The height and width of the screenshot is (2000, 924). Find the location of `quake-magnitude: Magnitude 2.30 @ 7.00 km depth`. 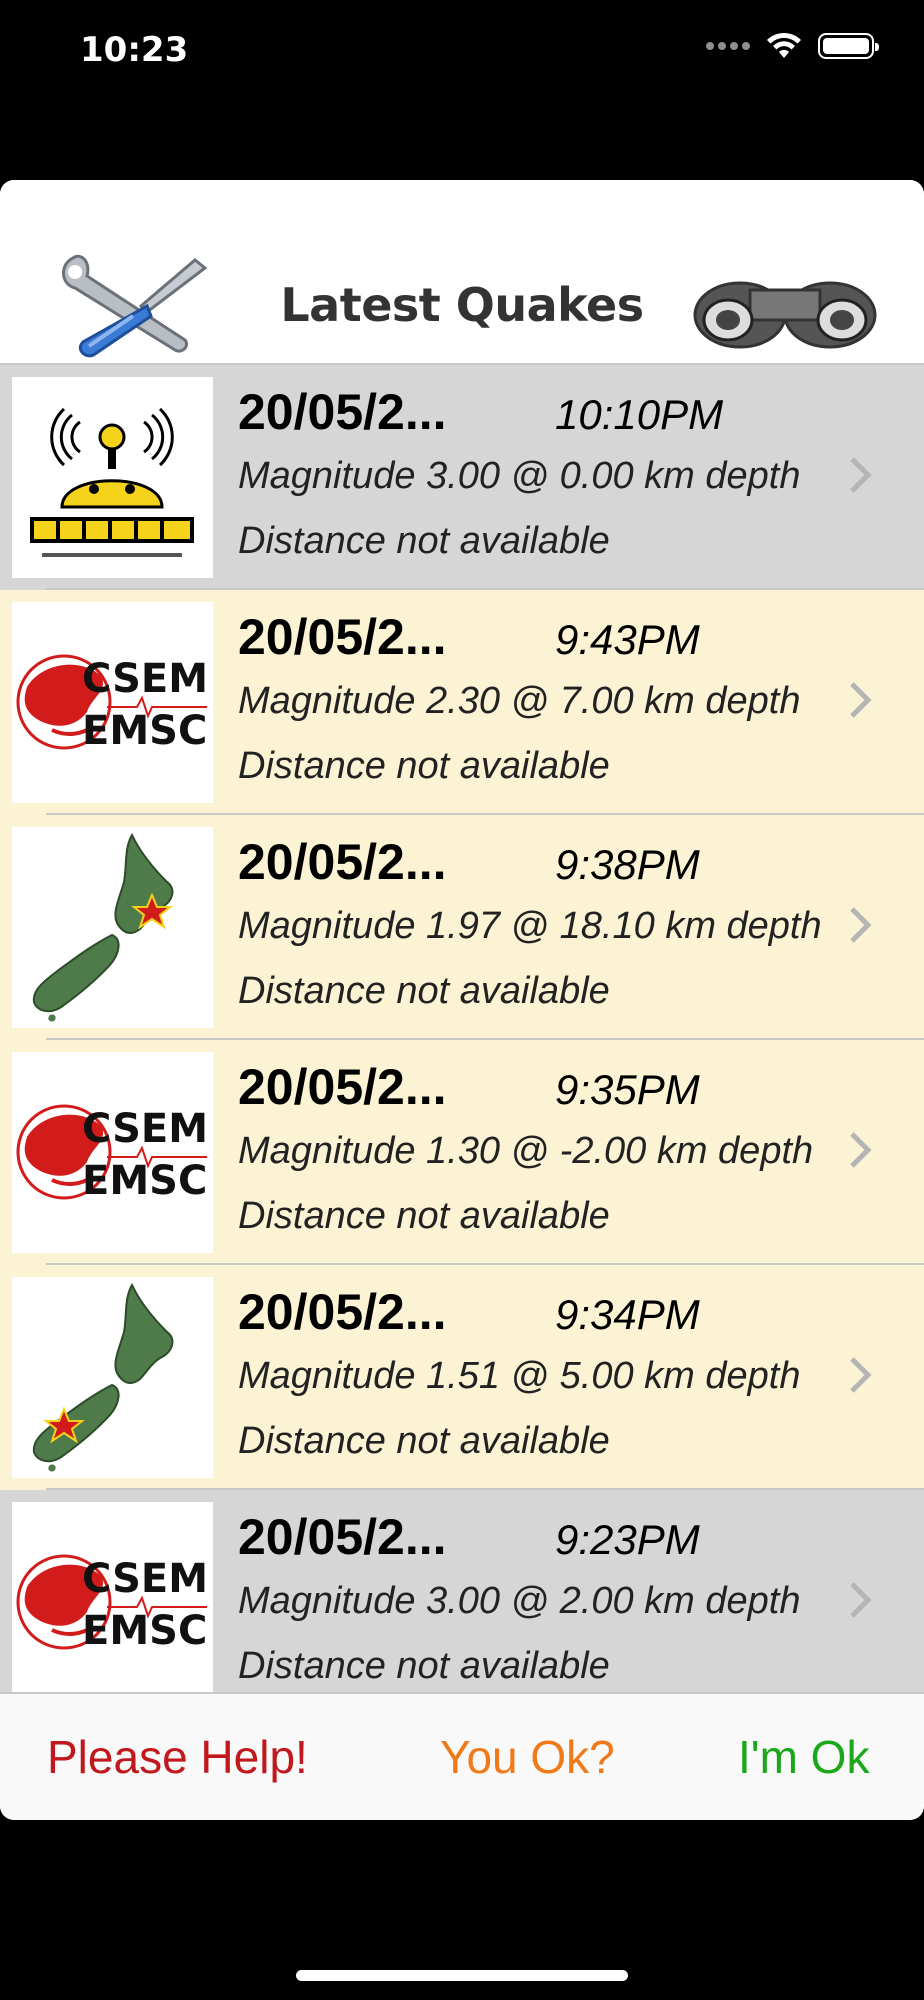

quake-magnitude: Magnitude 2.30 @ 7.00 km depth is located at coordinates (519, 701).